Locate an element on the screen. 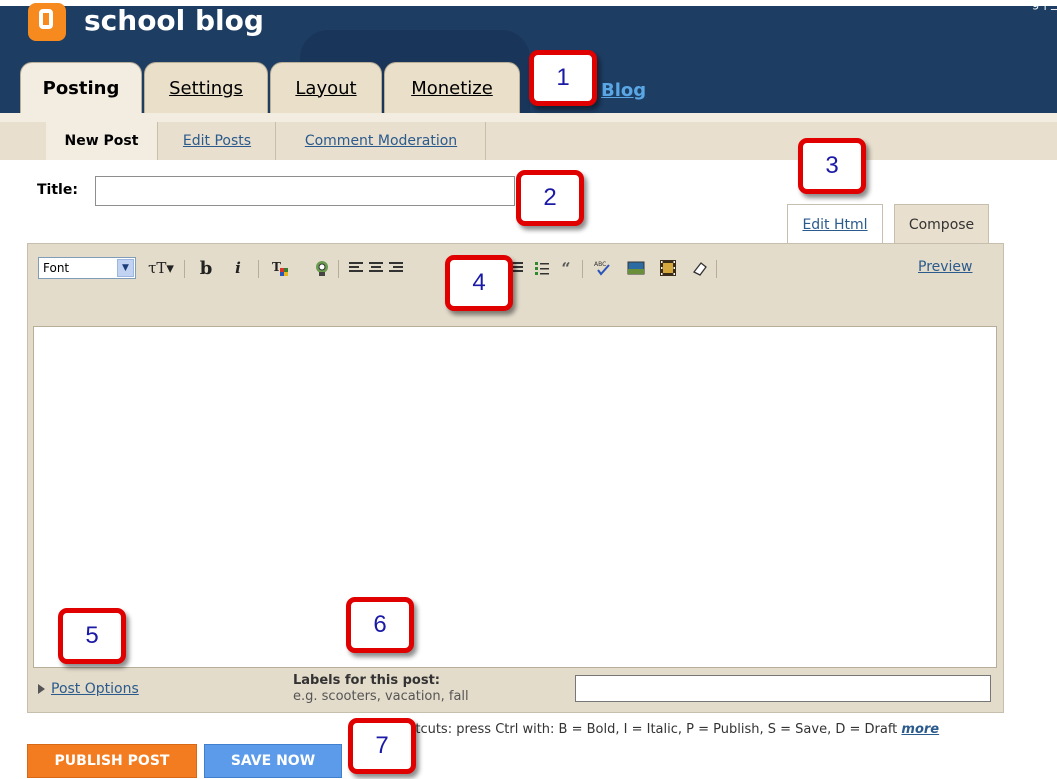  font-size-icon: τT▾ is located at coordinates (161, 268).